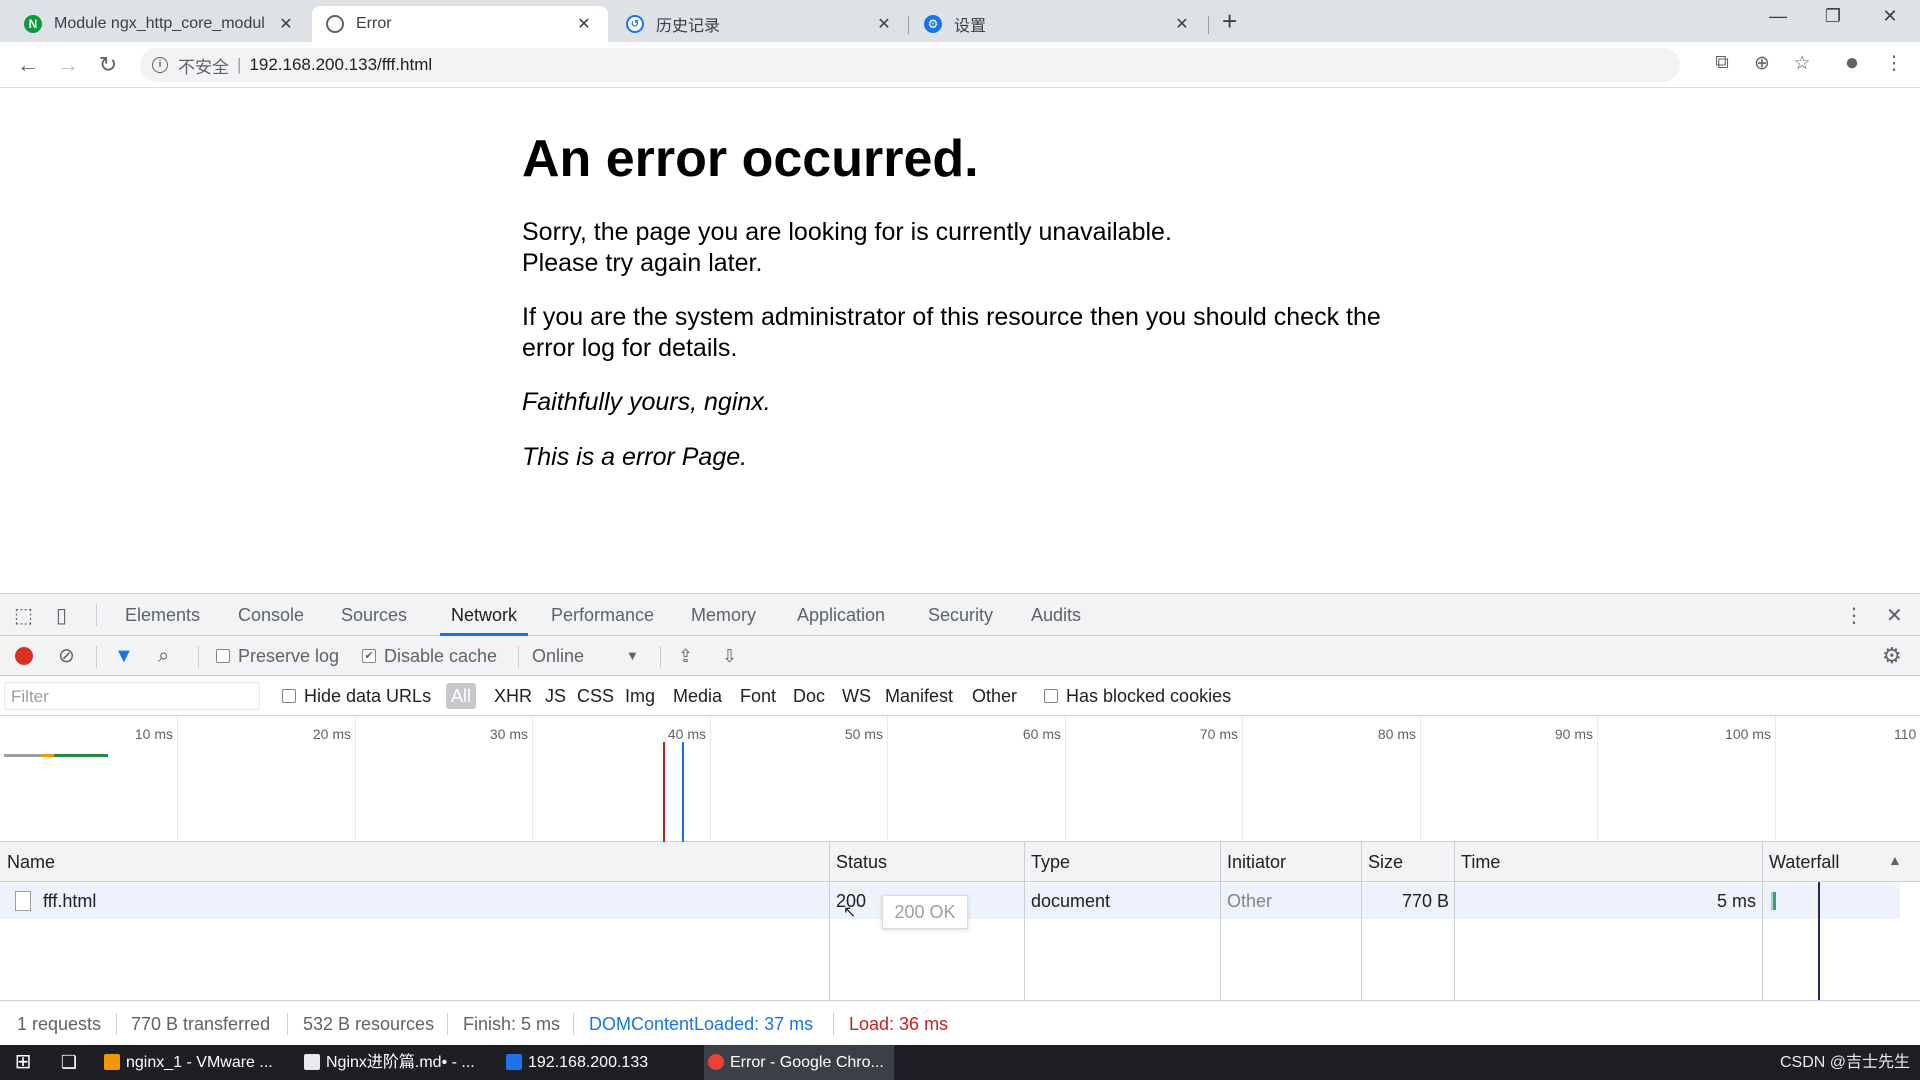  What do you see at coordinates (640, 696) in the screenshot?
I see `filter-type-img: Img` at bounding box center [640, 696].